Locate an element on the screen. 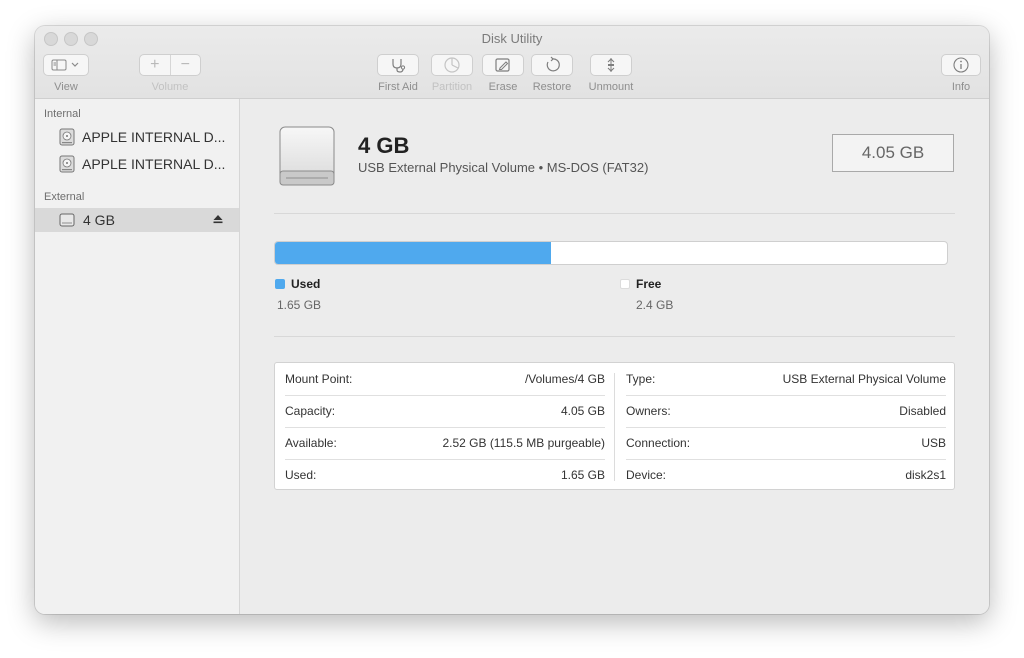  erase-icon is located at coordinates (502, 65).